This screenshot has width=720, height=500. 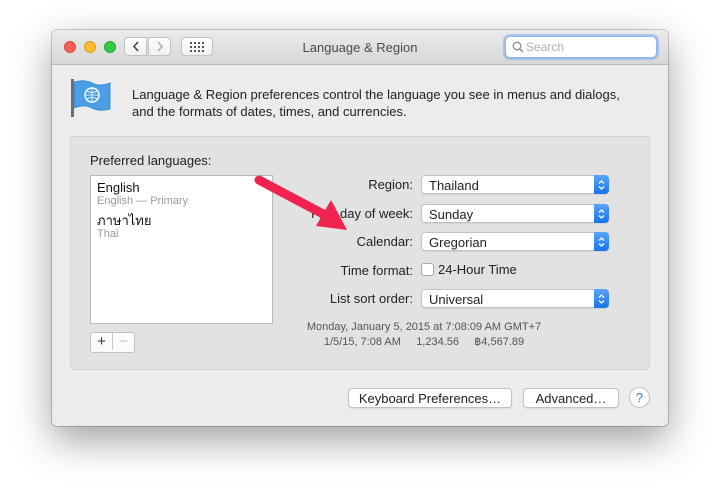 I want to click on sort-order-value: Universal, so click(x=456, y=299).